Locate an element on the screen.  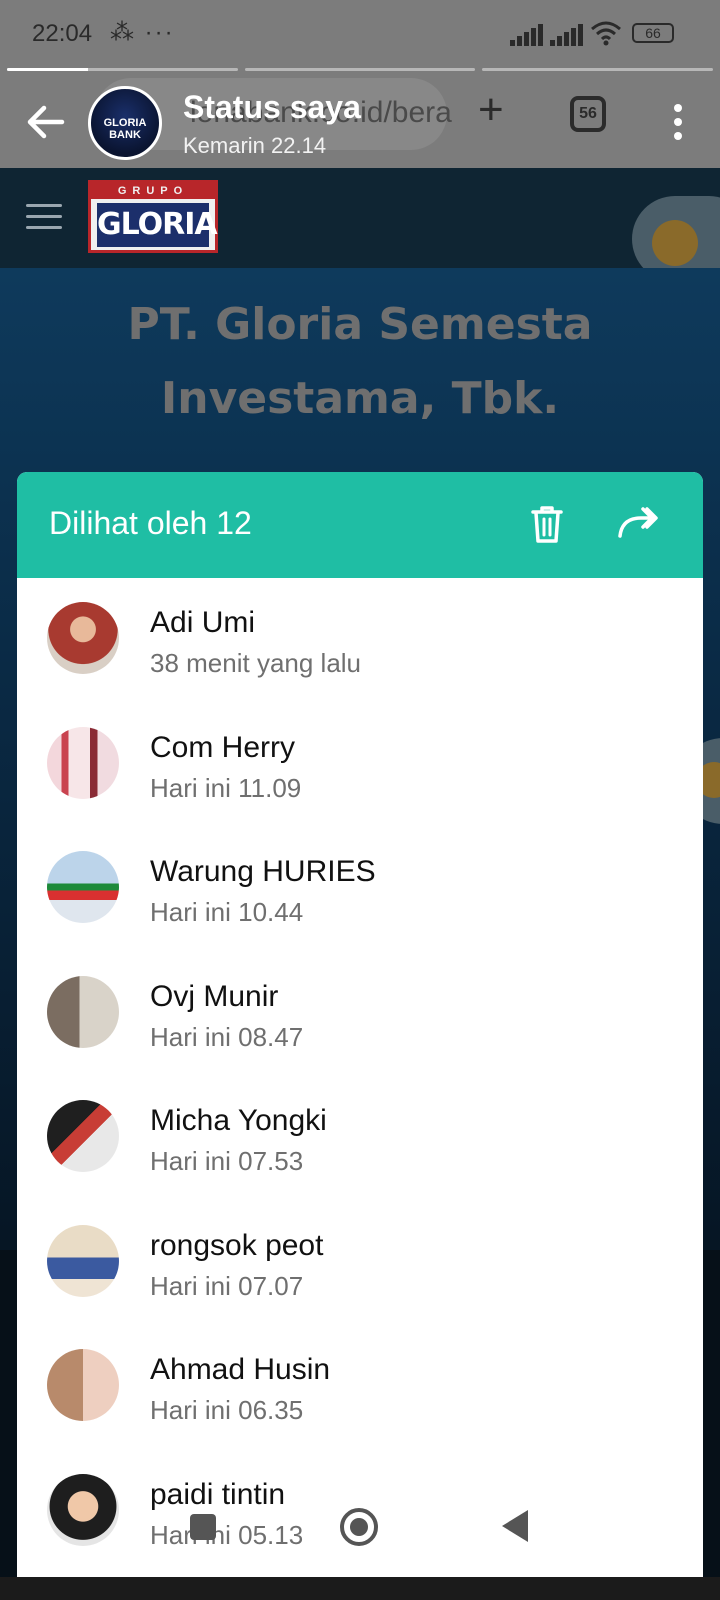
viewers-count-title: Dilihat oleh 12 is located at coordinates (150, 523).